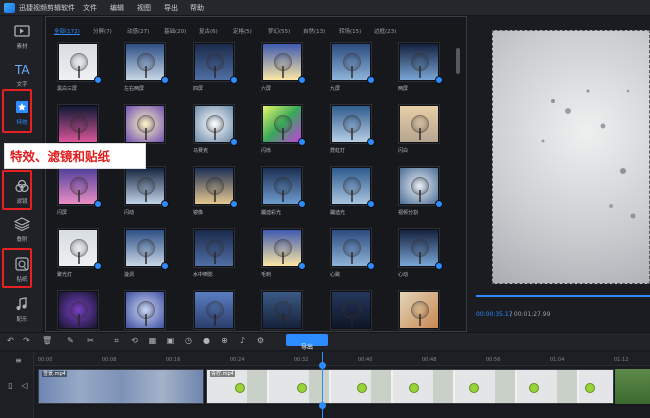 The width and height of the screenshot is (650, 418). Describe the element at coordinates (410, 386) in the screenshot. I see `clip-lime: 青柠.mp4` at that location.